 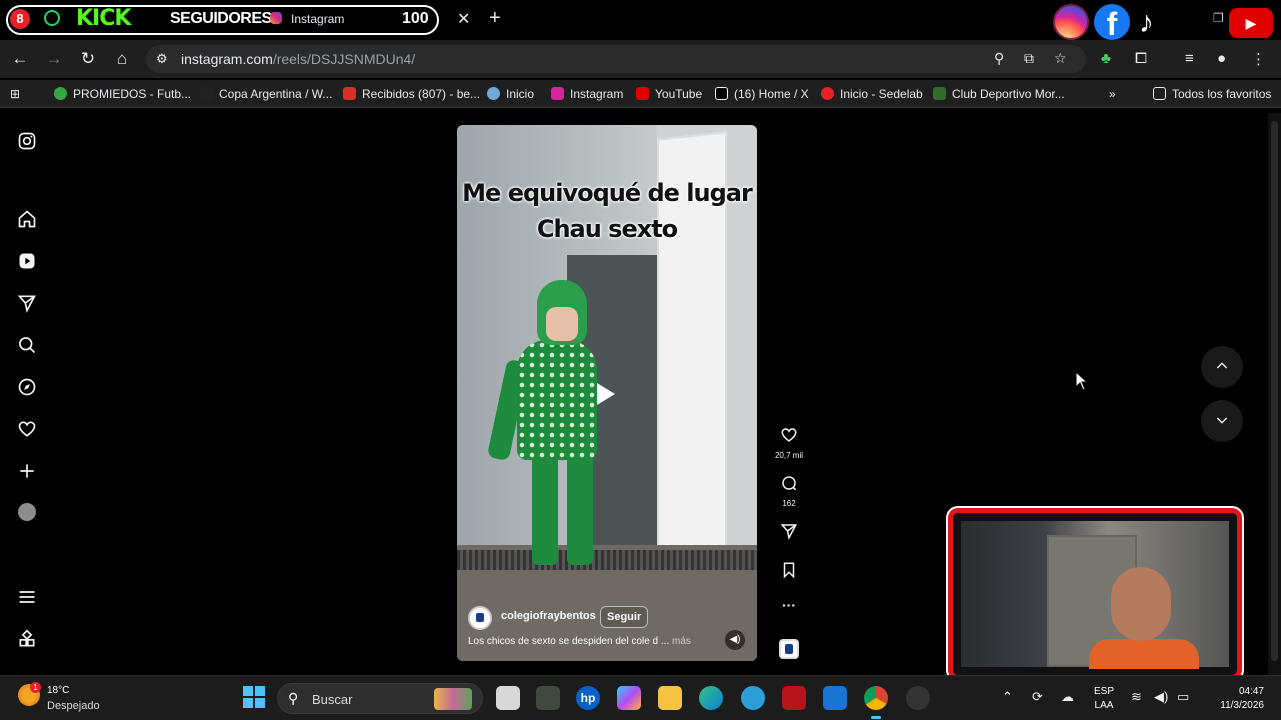 I want to click on task-view-icon, so click(x=508, y=698).